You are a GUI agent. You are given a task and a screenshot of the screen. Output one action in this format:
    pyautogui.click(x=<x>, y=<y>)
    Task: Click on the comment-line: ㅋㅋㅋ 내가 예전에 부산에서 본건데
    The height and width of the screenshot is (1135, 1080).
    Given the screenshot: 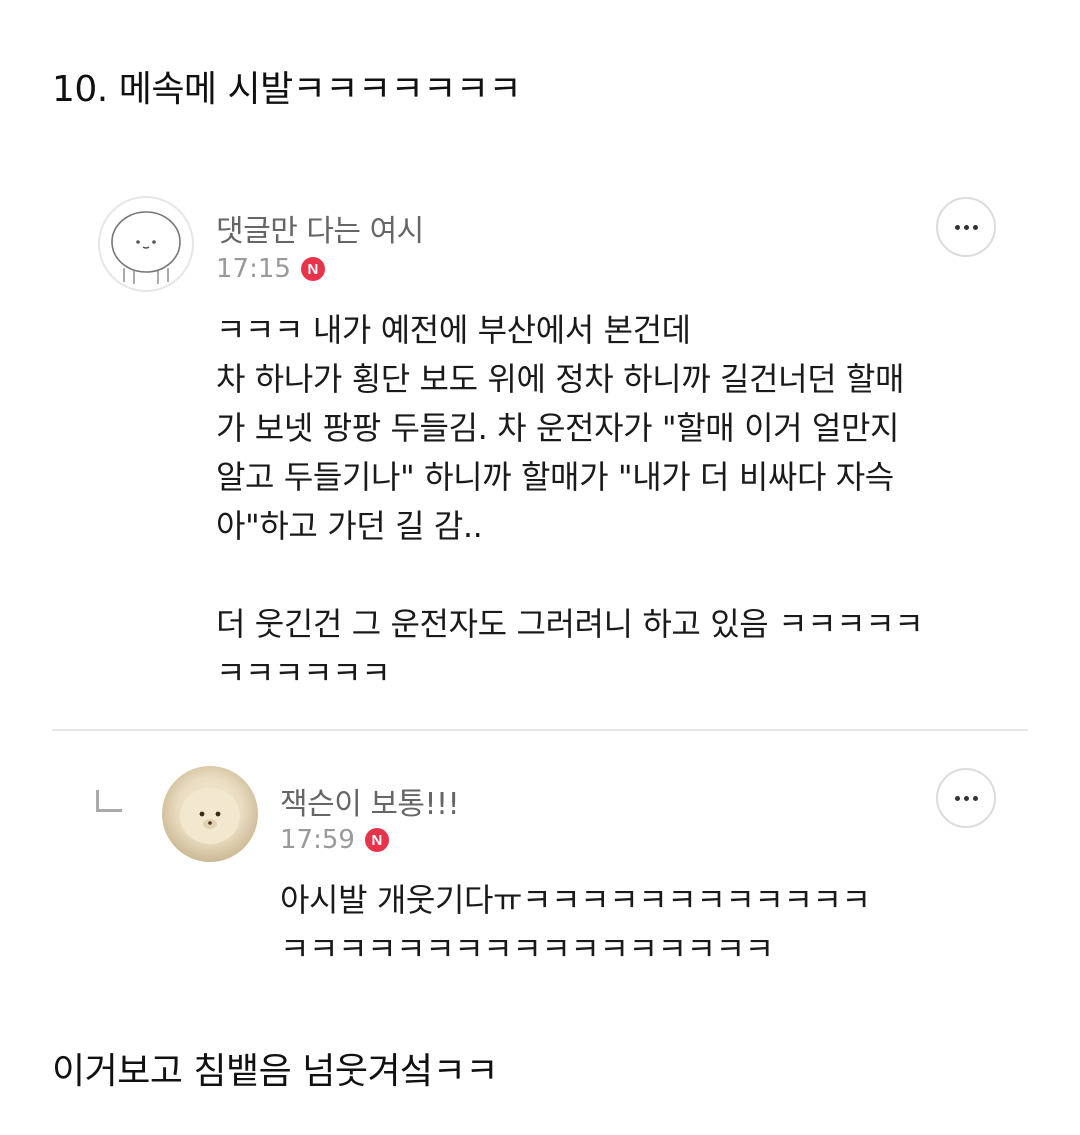 What is the action you would take?
    pyautogui.click(x=453, y=330)
    